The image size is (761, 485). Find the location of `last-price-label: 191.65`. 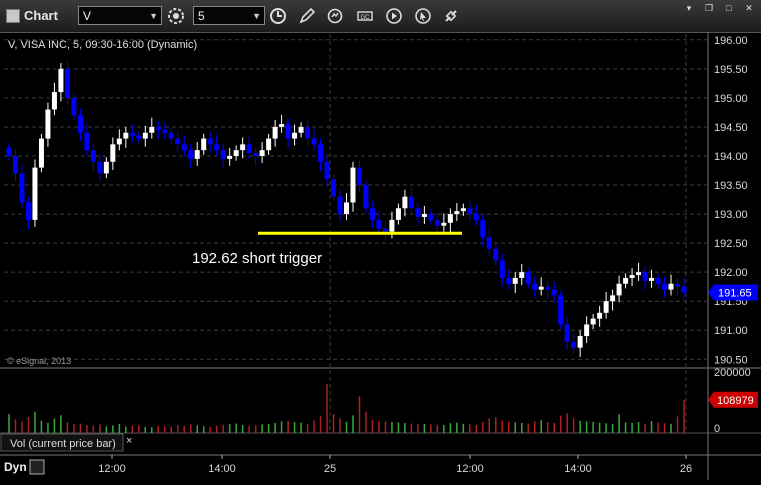

last-price-label: 191.65 is located at coordinates (735, 293).